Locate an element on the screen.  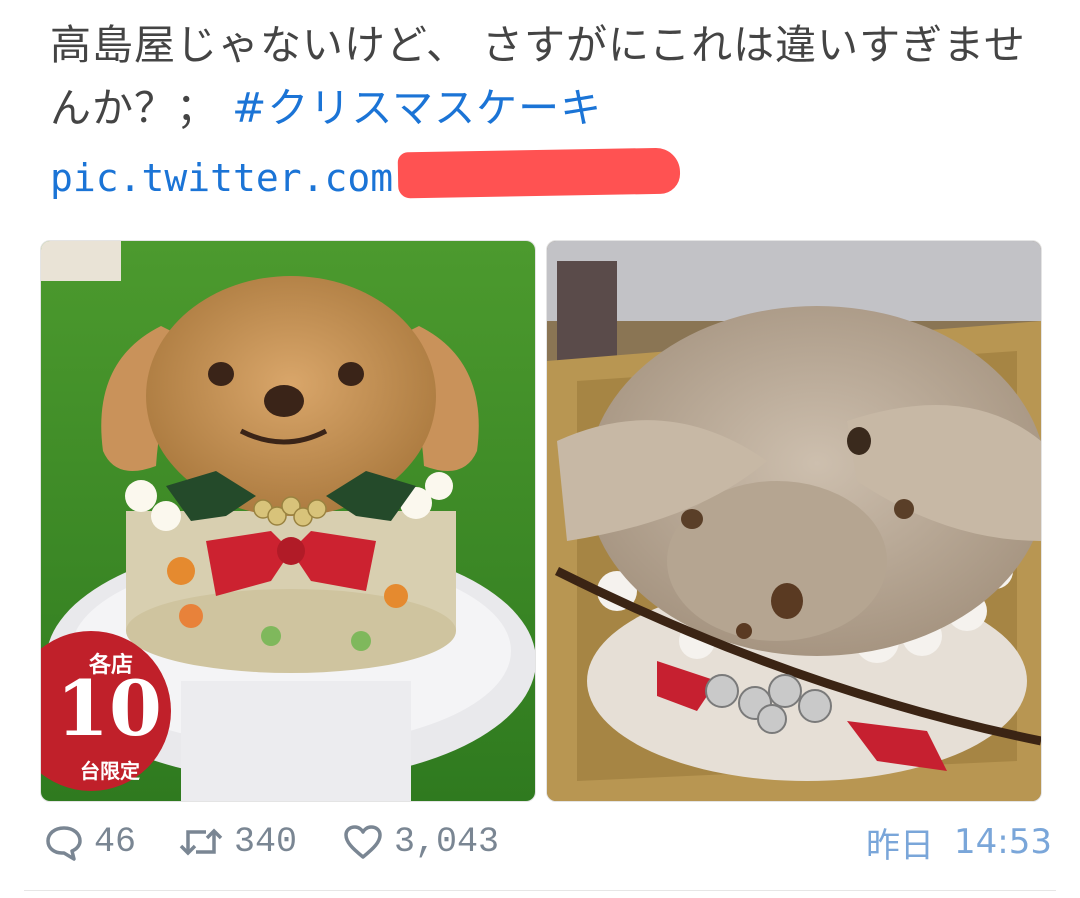
badge-line3: 台限定 is located at coordinates (110, 771).